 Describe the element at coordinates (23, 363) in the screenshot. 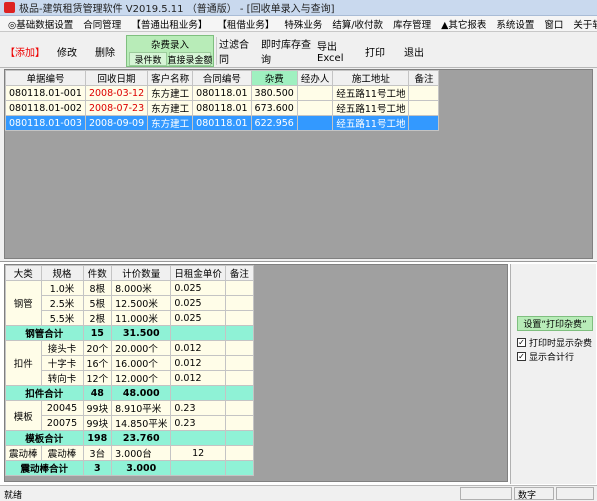

I see `category-cell: 扣件` at that location.